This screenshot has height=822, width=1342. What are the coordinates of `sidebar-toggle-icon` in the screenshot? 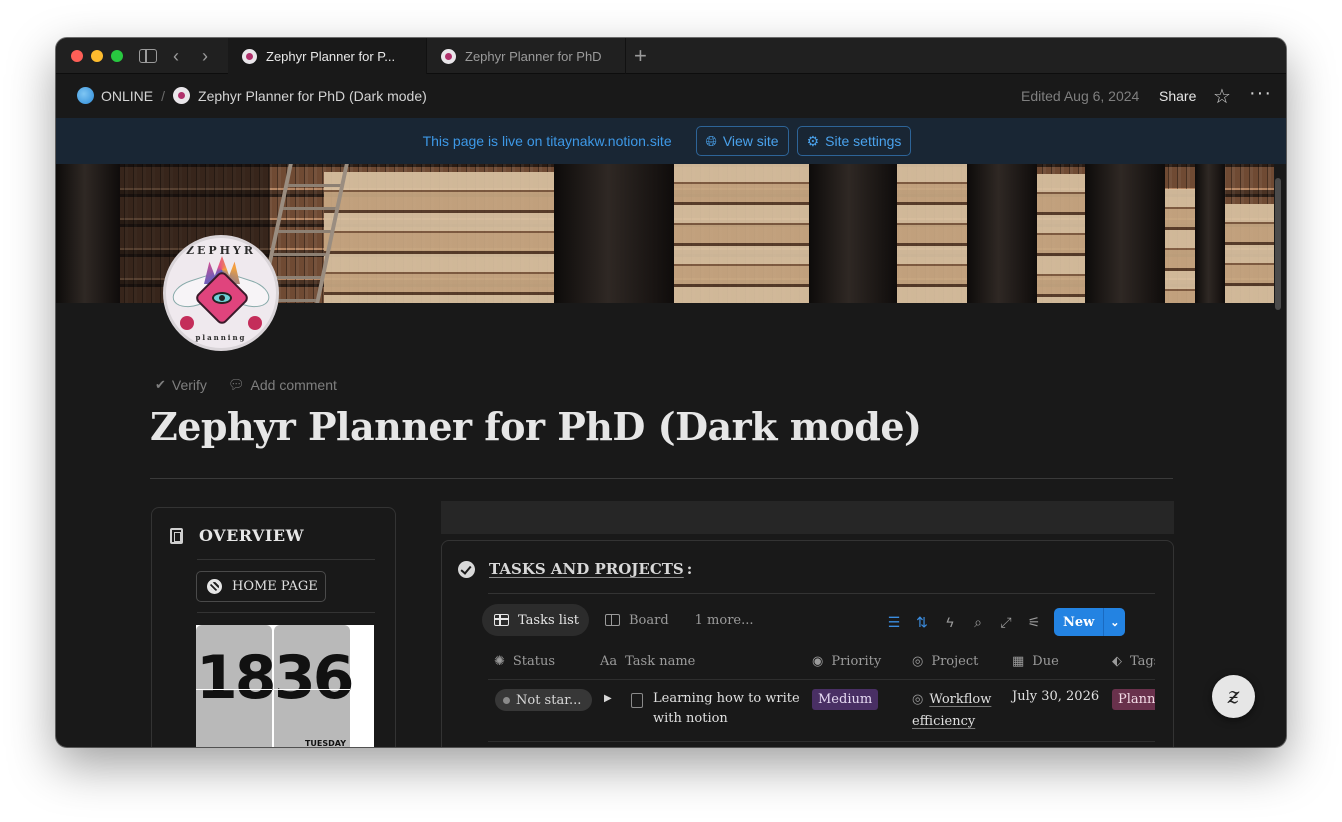 It's located at (148, 56).